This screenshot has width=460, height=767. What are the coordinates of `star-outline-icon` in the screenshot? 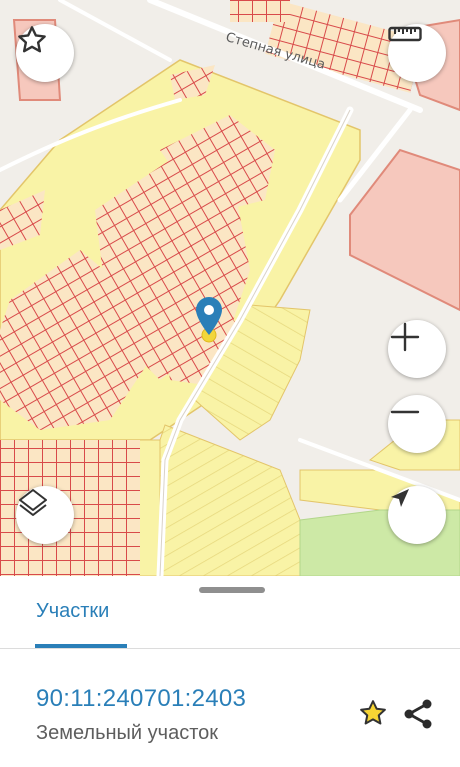 It's located at (32, 39).